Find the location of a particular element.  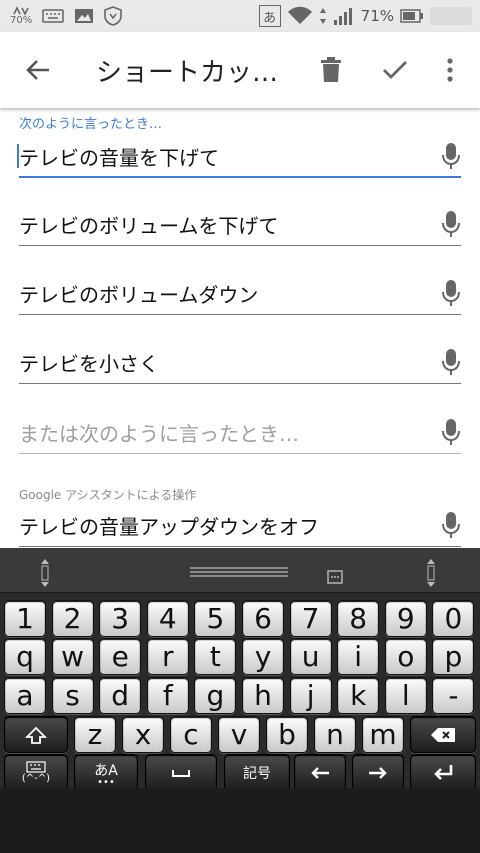

key-i: i is located at coordinates (358, 656).